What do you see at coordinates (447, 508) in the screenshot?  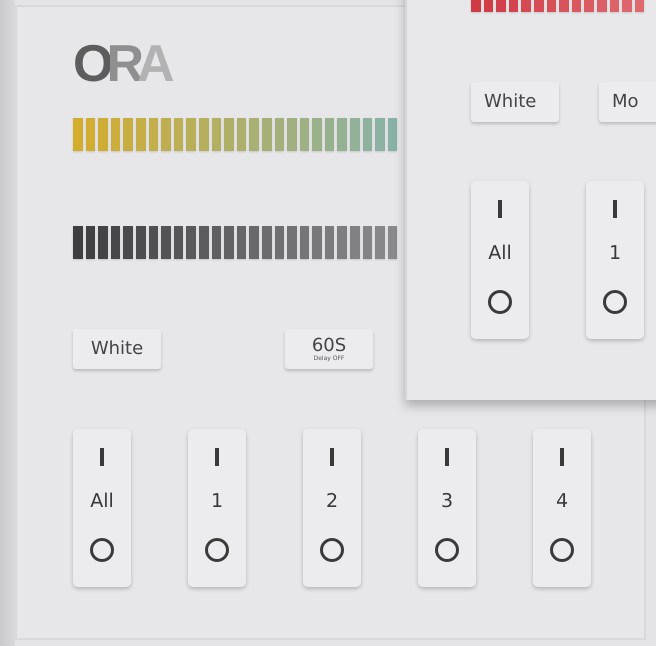 I see `light-key: 3` at bounding box center [447, 508].